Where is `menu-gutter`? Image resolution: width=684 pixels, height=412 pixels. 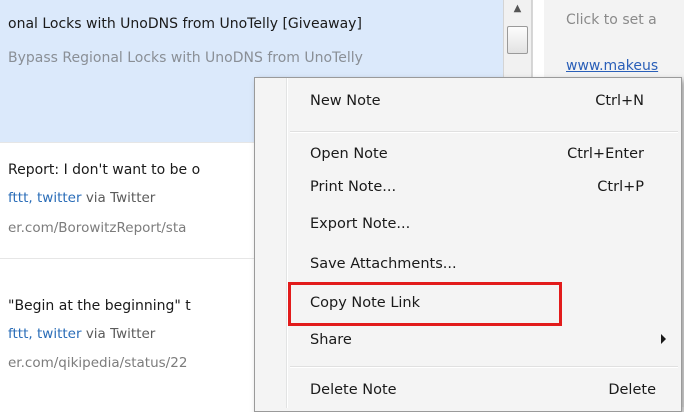
menu-gutter is located at coordinates (287, 243).